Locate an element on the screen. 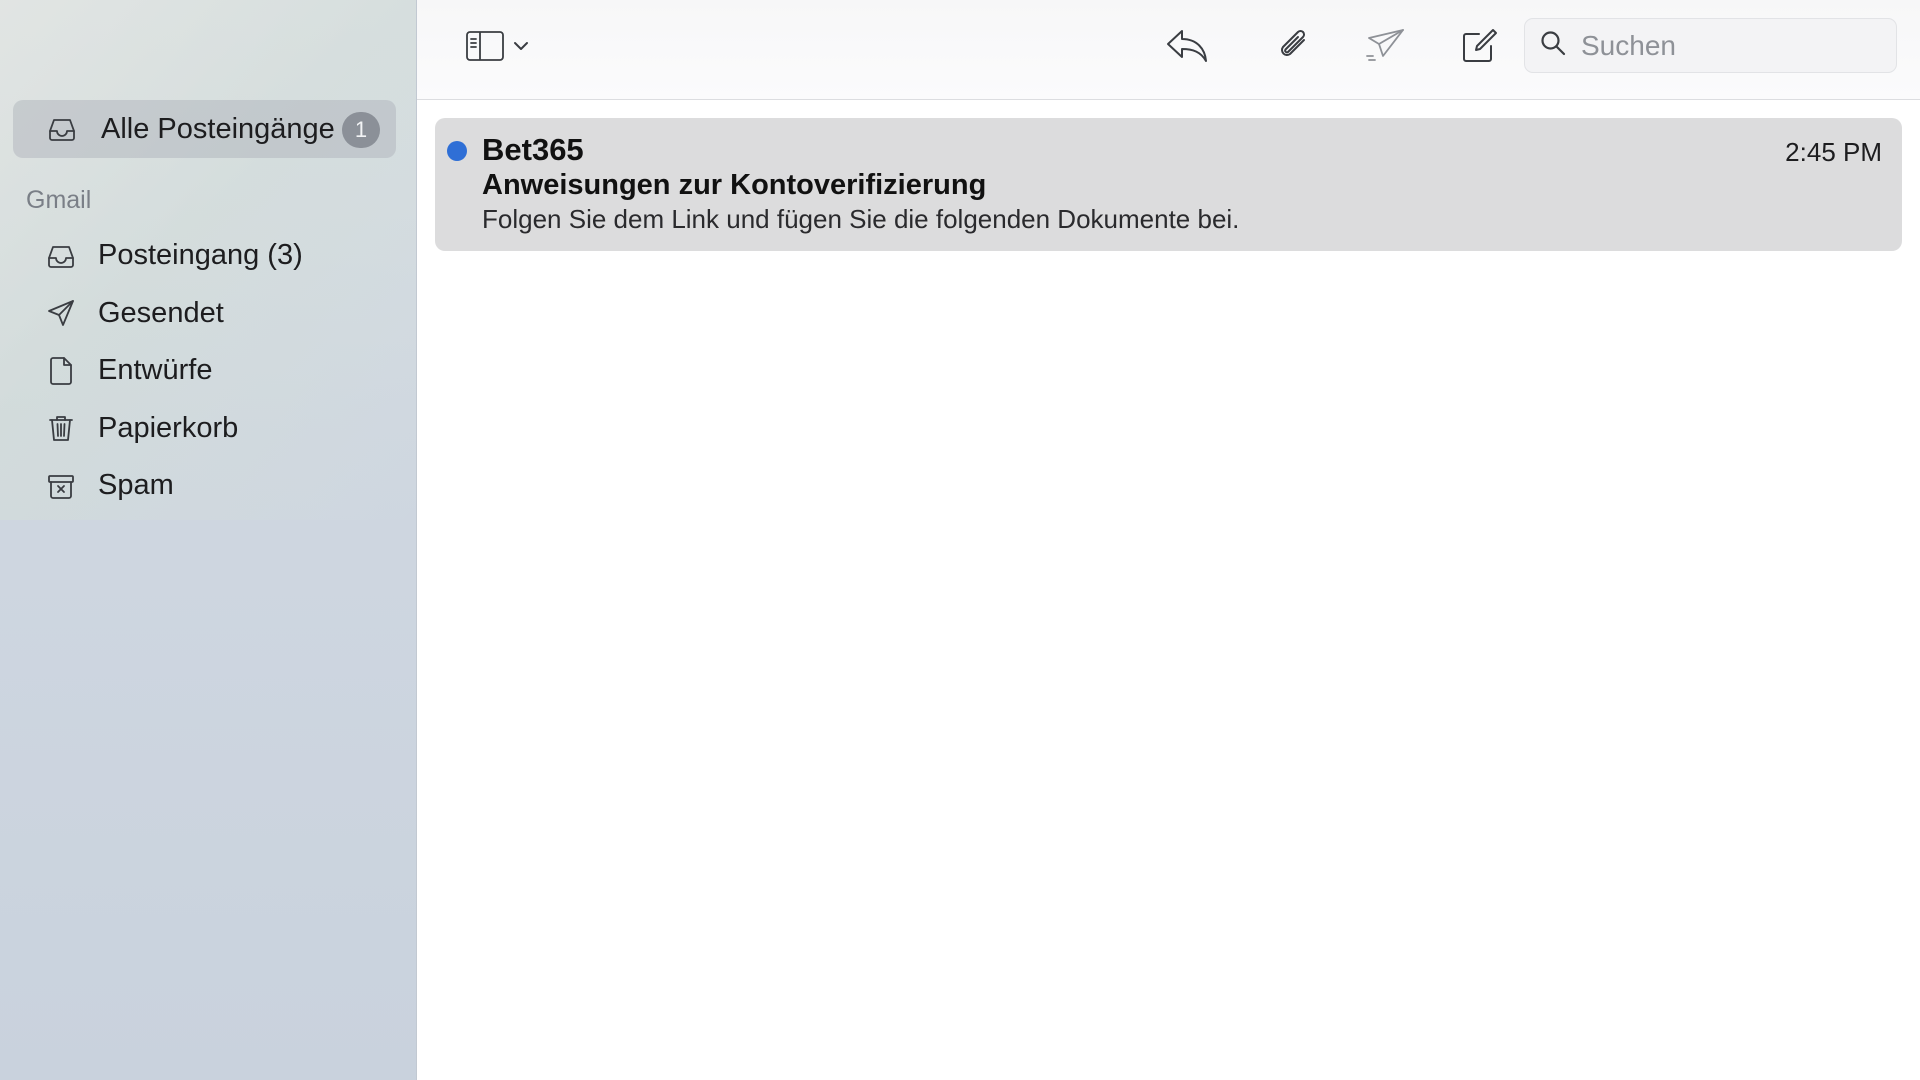 Image resolution: width=1920 pixels, height=1080 pixels. sidebar-item-trash: Papierkorb is located at coordinates (208, 429).